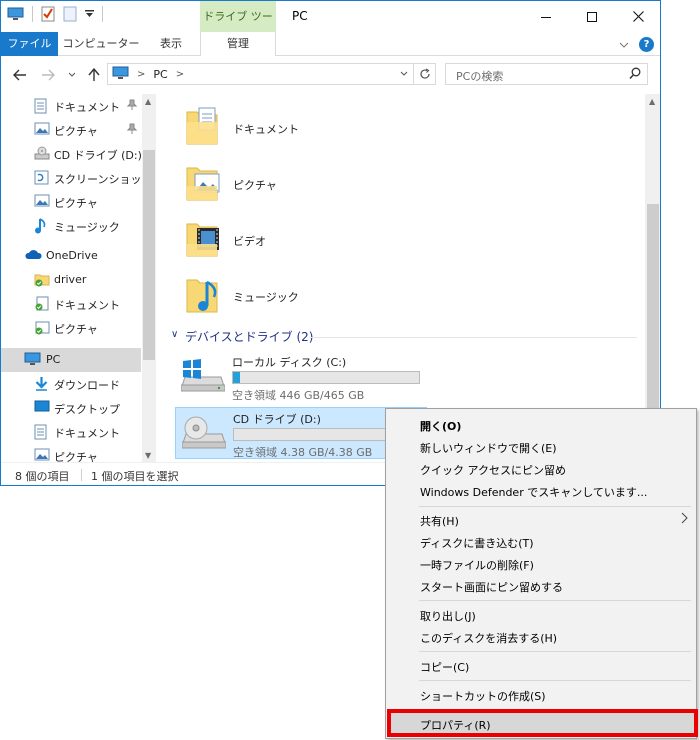  Describe the element at coordinates (102, 14) in the screenshot. I see `toolbar-separator` at that location.